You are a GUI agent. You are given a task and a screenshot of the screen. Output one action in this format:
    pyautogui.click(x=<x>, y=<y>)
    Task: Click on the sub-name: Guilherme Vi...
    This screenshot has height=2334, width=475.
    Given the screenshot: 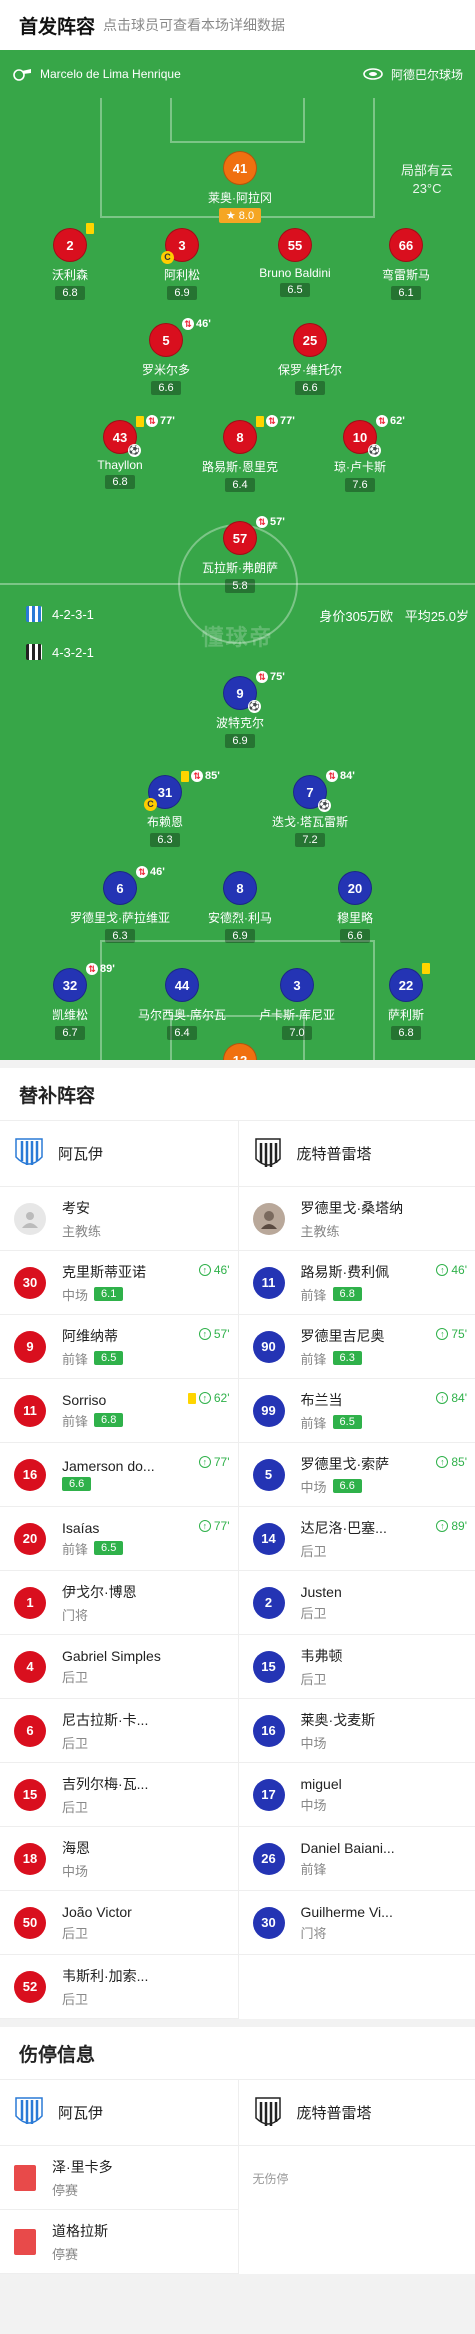 What is the action you would take?
    pyautogui.click(x=347, y=1912)
    